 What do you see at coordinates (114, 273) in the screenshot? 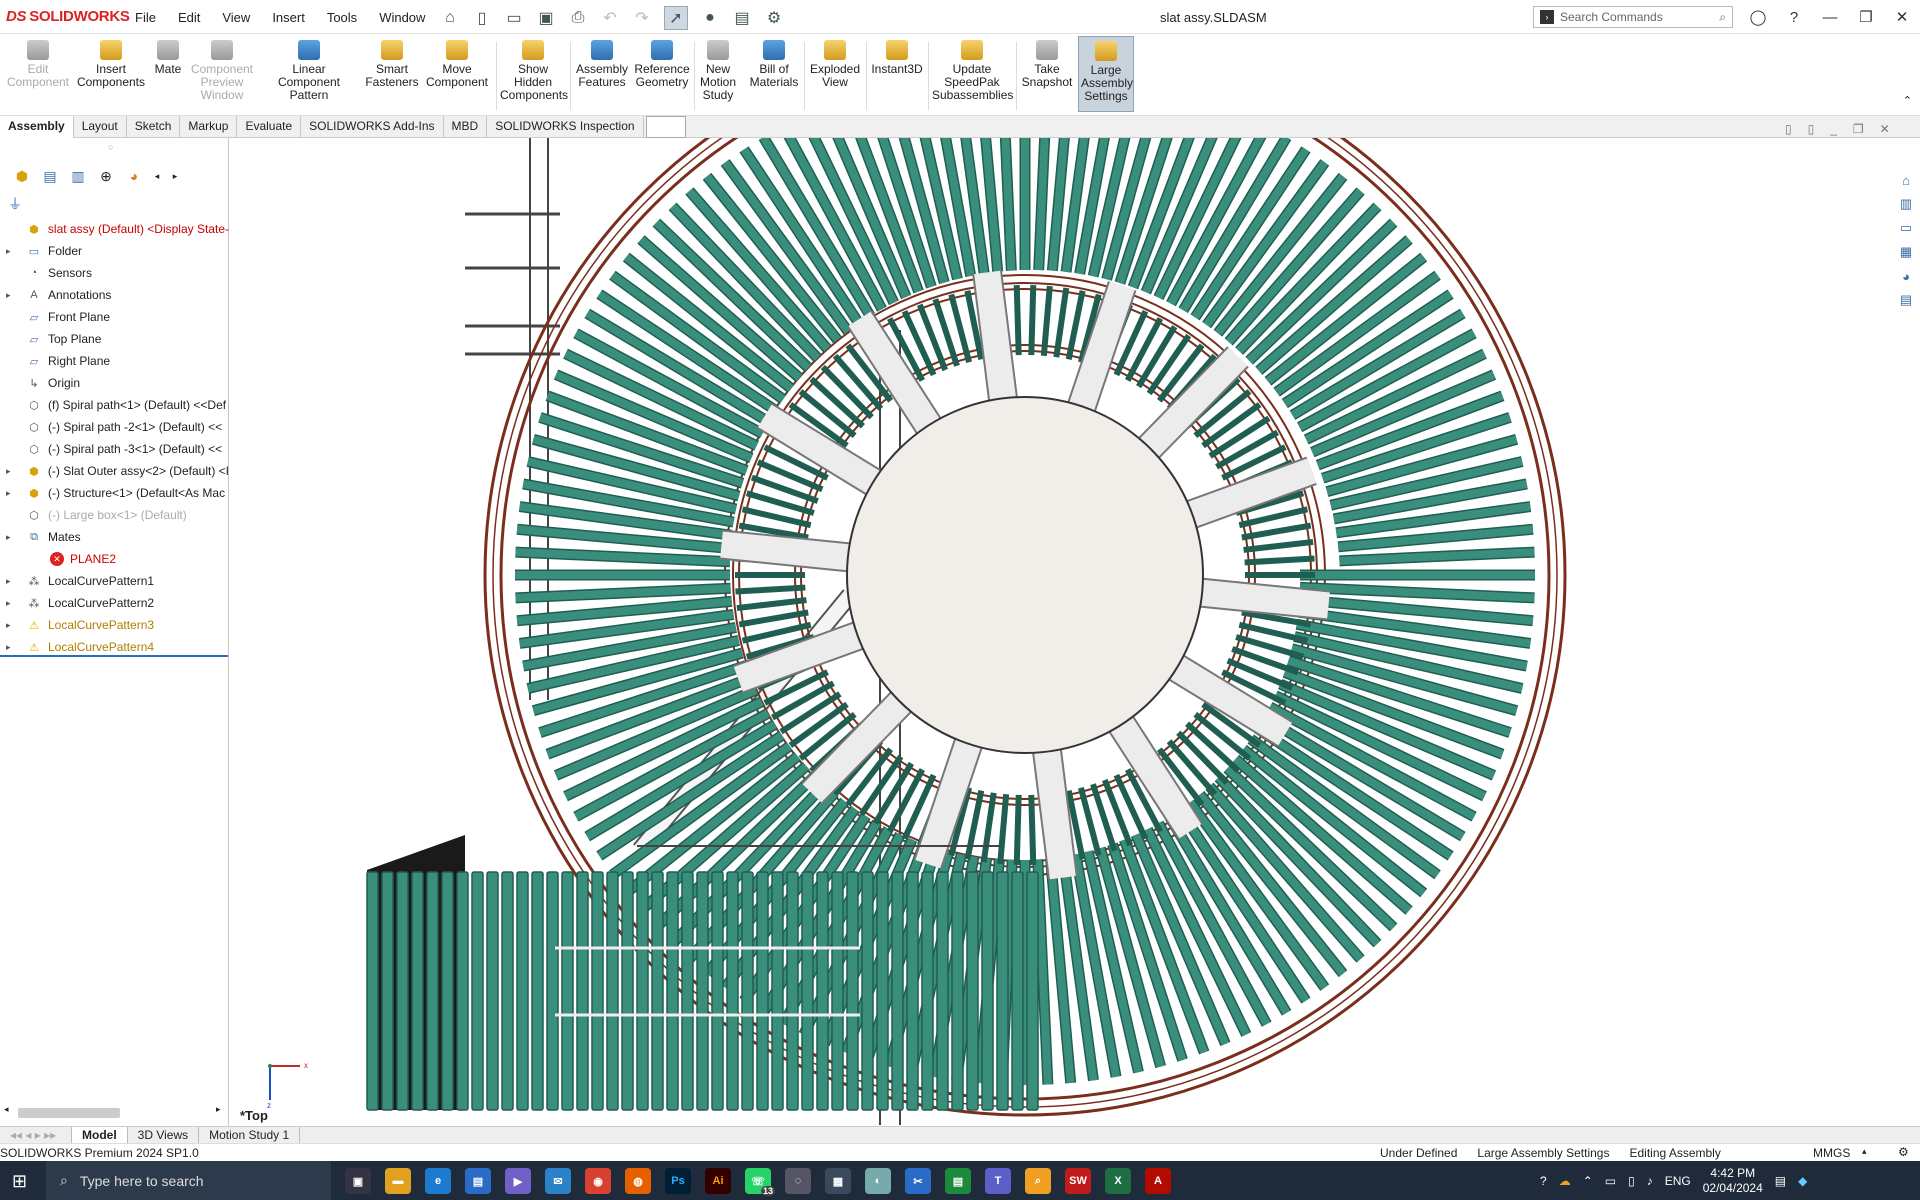
I see `tree-item: ◔ Sensors` at bounding box center [114, 273].